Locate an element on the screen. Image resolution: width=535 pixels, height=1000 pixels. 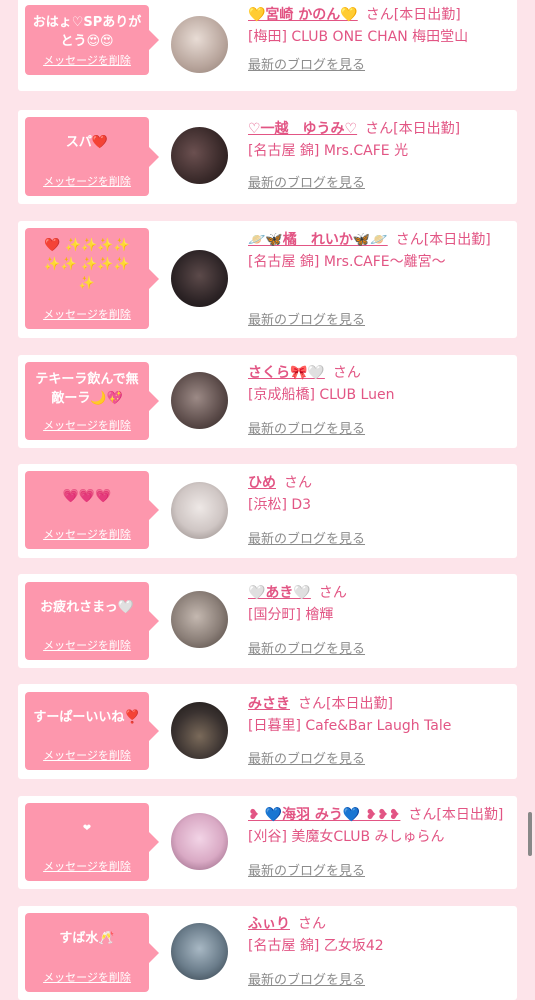
message-text: スパ❤️ is located at coordinates (87, 142).